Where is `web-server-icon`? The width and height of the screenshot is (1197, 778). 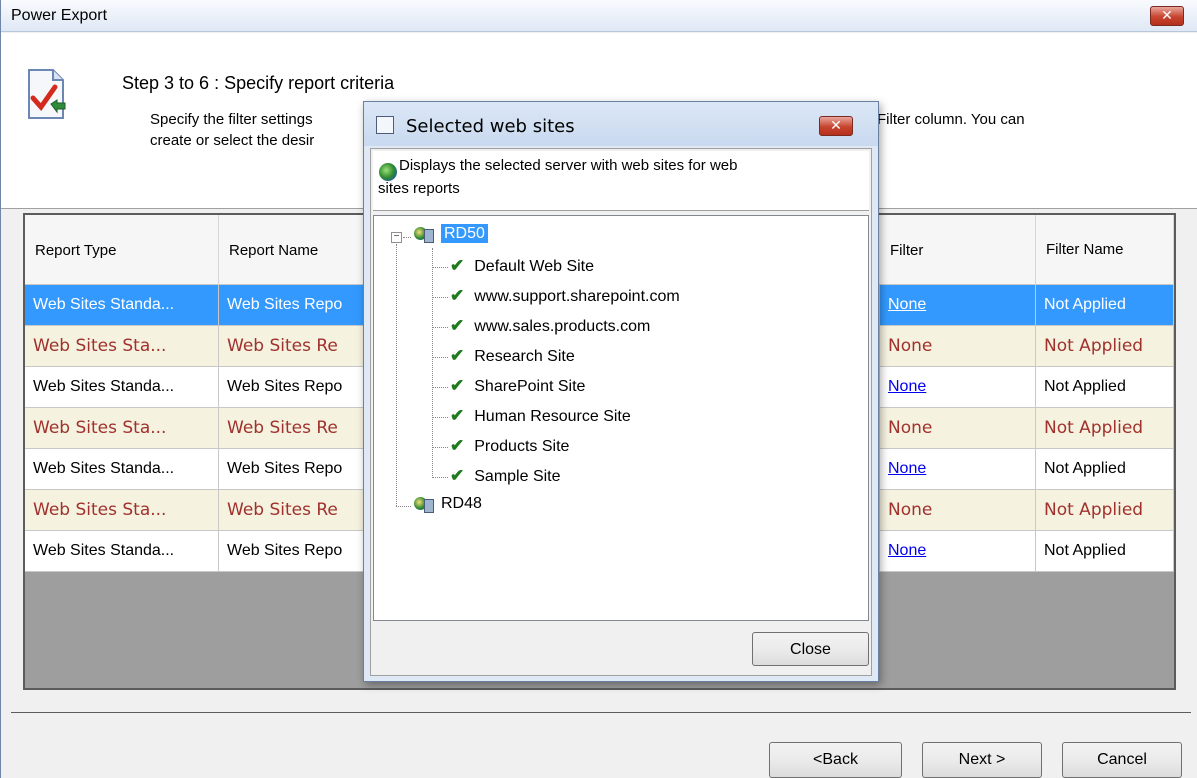
web-server-icon is located at coordinates (425, 504).